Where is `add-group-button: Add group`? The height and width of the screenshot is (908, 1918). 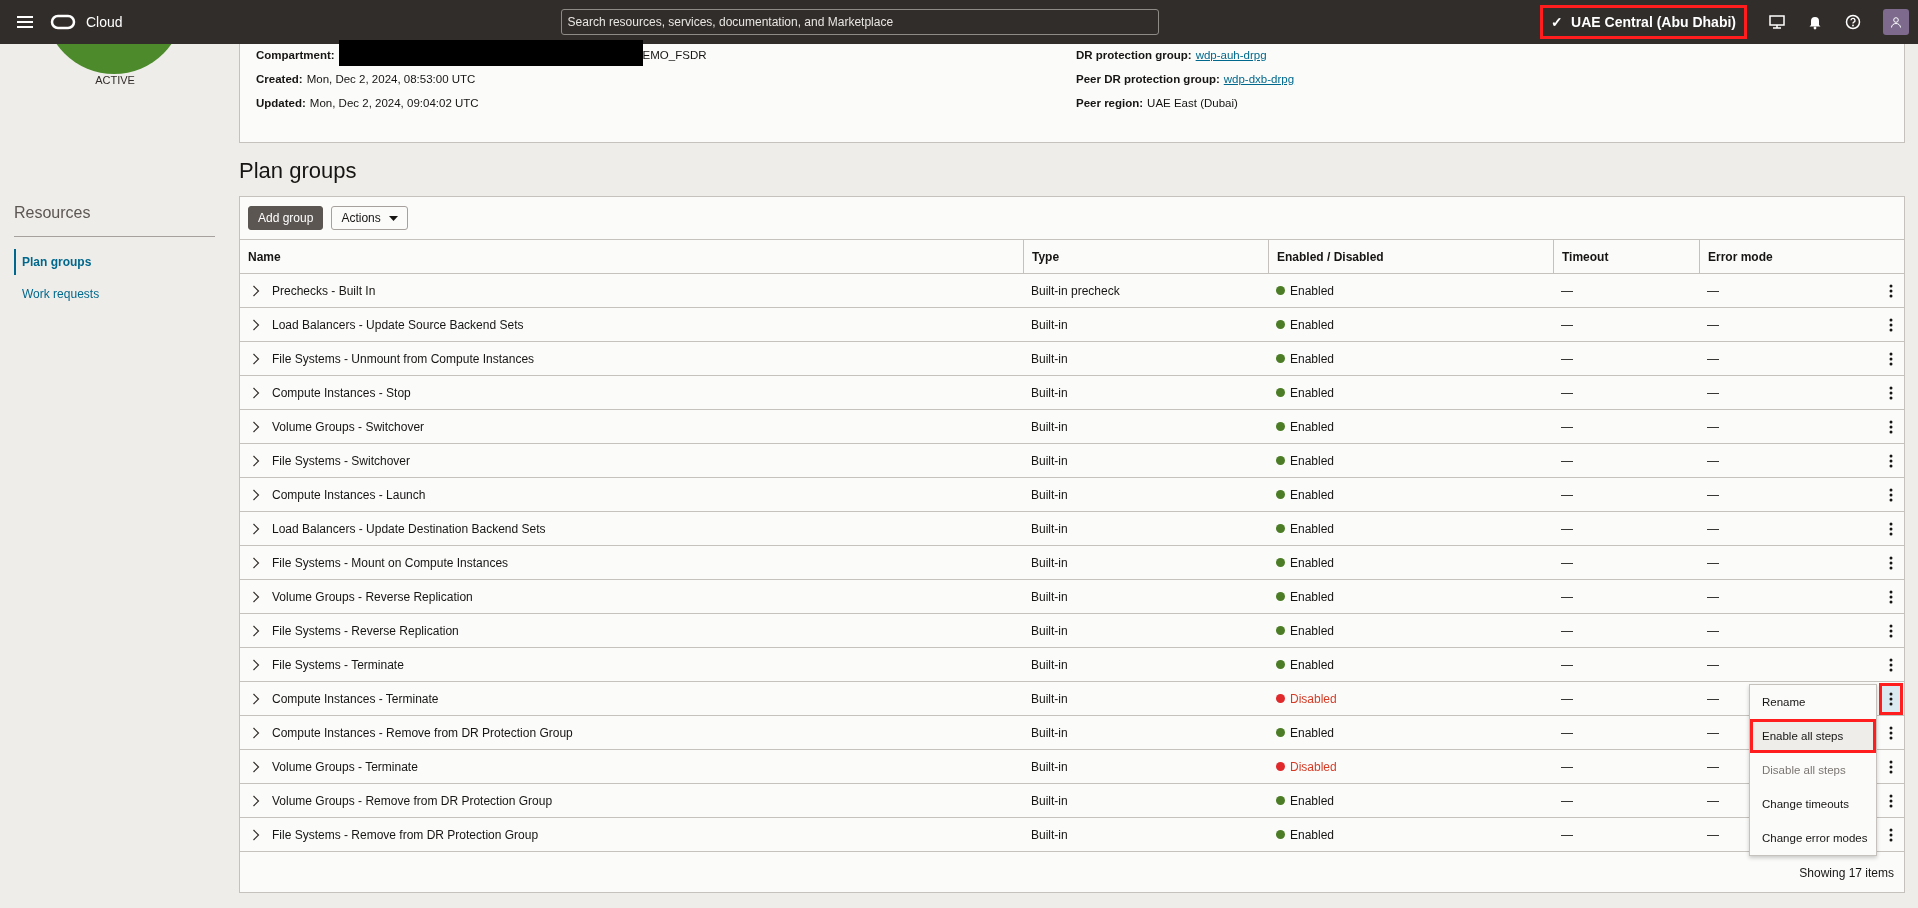
add-group-button: Add group is located at coordinates (286, 218).